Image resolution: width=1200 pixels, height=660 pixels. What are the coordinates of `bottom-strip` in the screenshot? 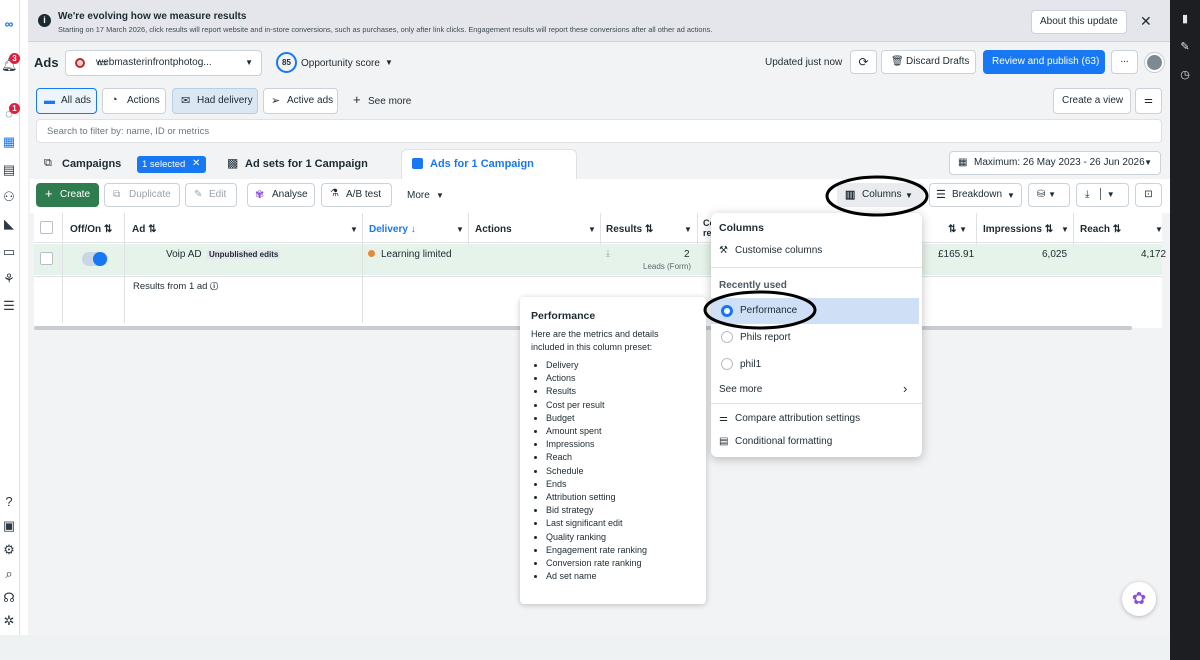 It's located at (585, 647).